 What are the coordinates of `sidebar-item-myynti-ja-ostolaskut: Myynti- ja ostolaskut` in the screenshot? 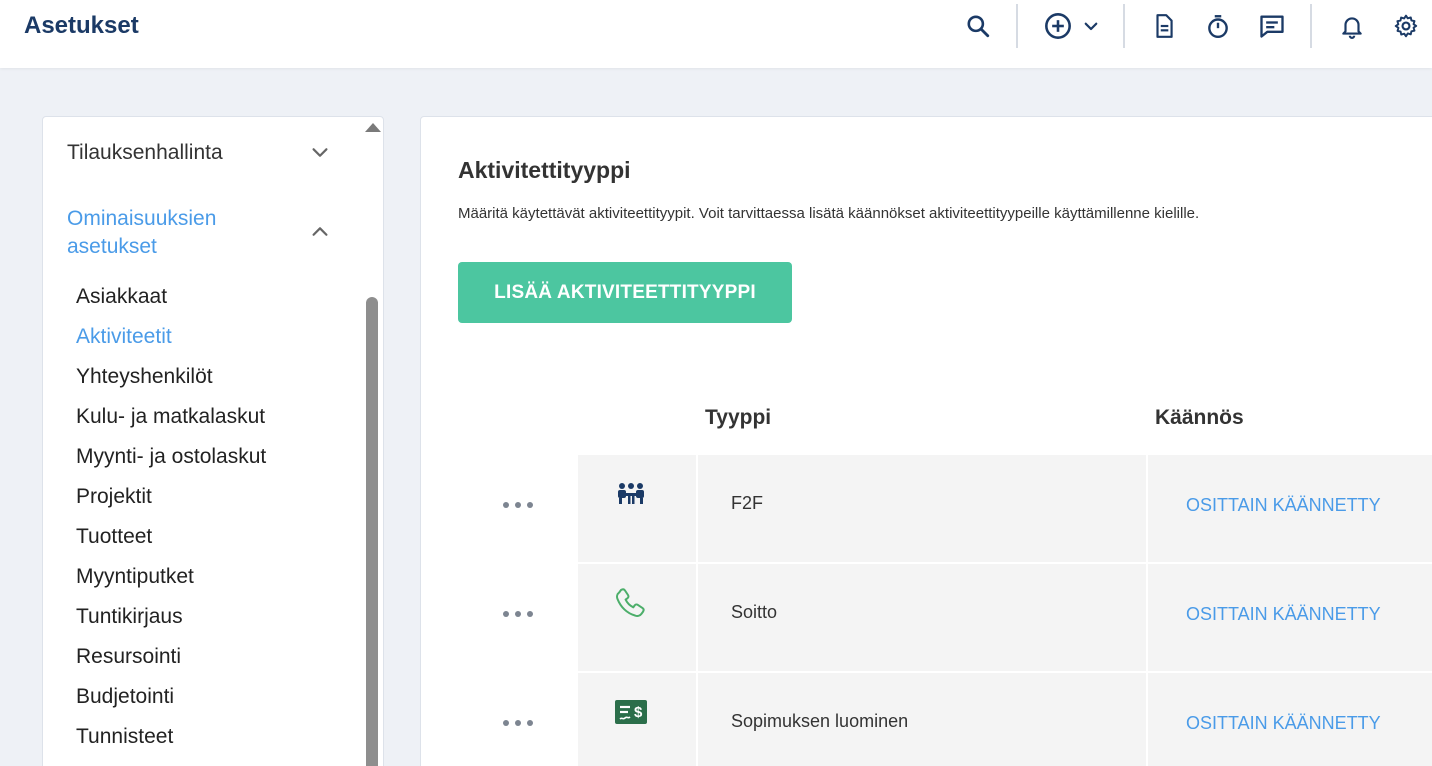 It's located at (171, 457).